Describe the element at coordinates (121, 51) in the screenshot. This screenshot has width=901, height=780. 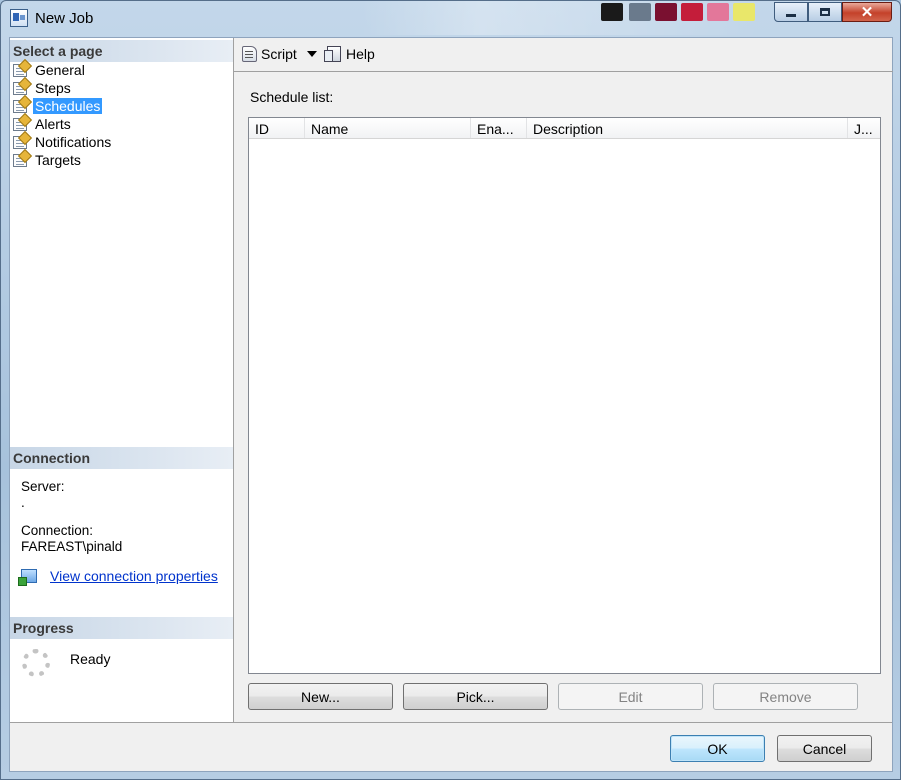
I see `select-page-header: Select a page` at that location.